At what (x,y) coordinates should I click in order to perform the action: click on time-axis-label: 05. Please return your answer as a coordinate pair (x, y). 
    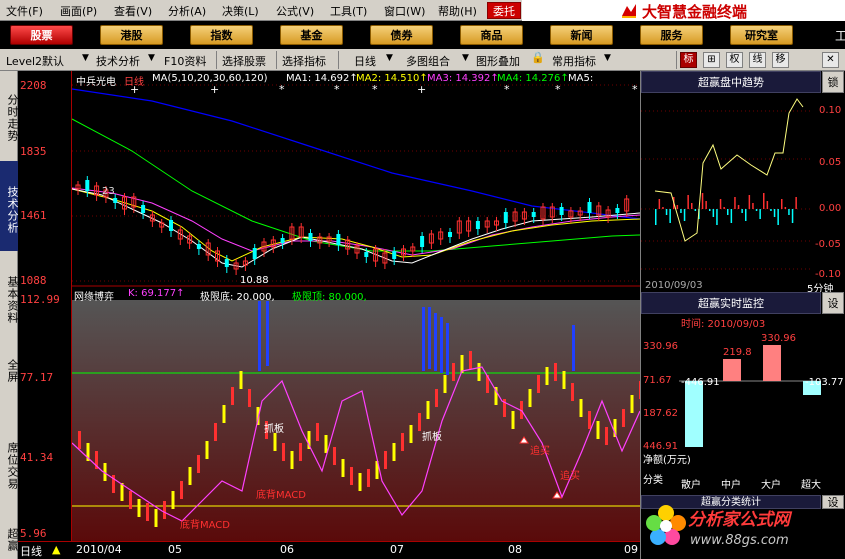
    Looking at the image, I should click on (175, 549).